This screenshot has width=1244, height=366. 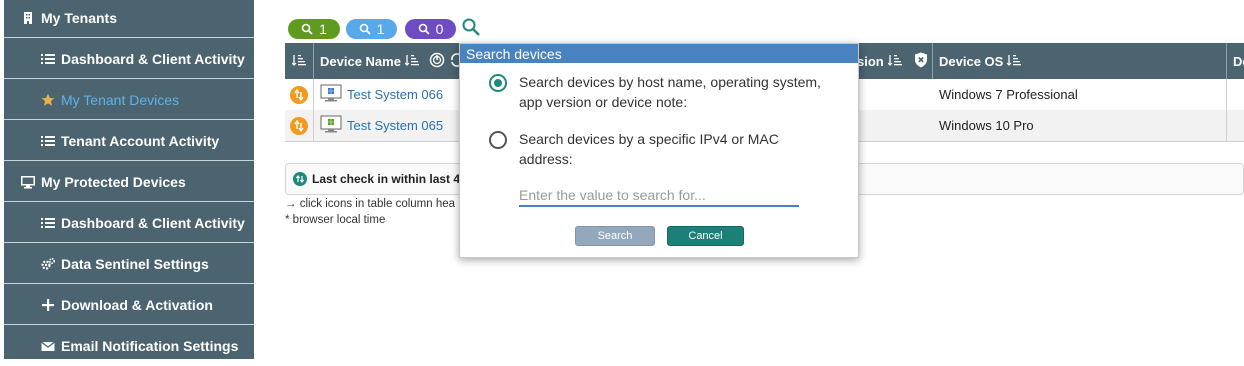 I want to click on checkin-icon, so click(x=300, y=179).